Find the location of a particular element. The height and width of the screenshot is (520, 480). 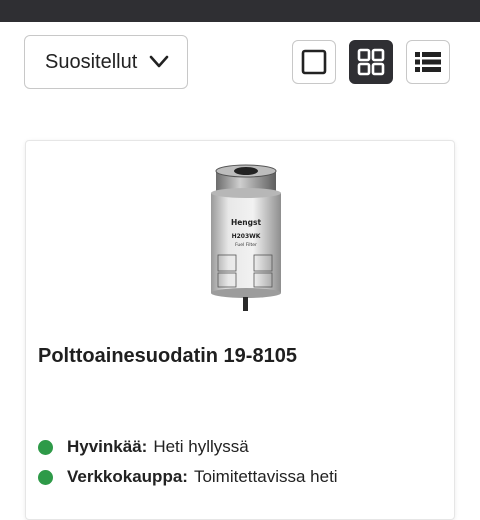

top-bar is located at coordinates (240, 11).